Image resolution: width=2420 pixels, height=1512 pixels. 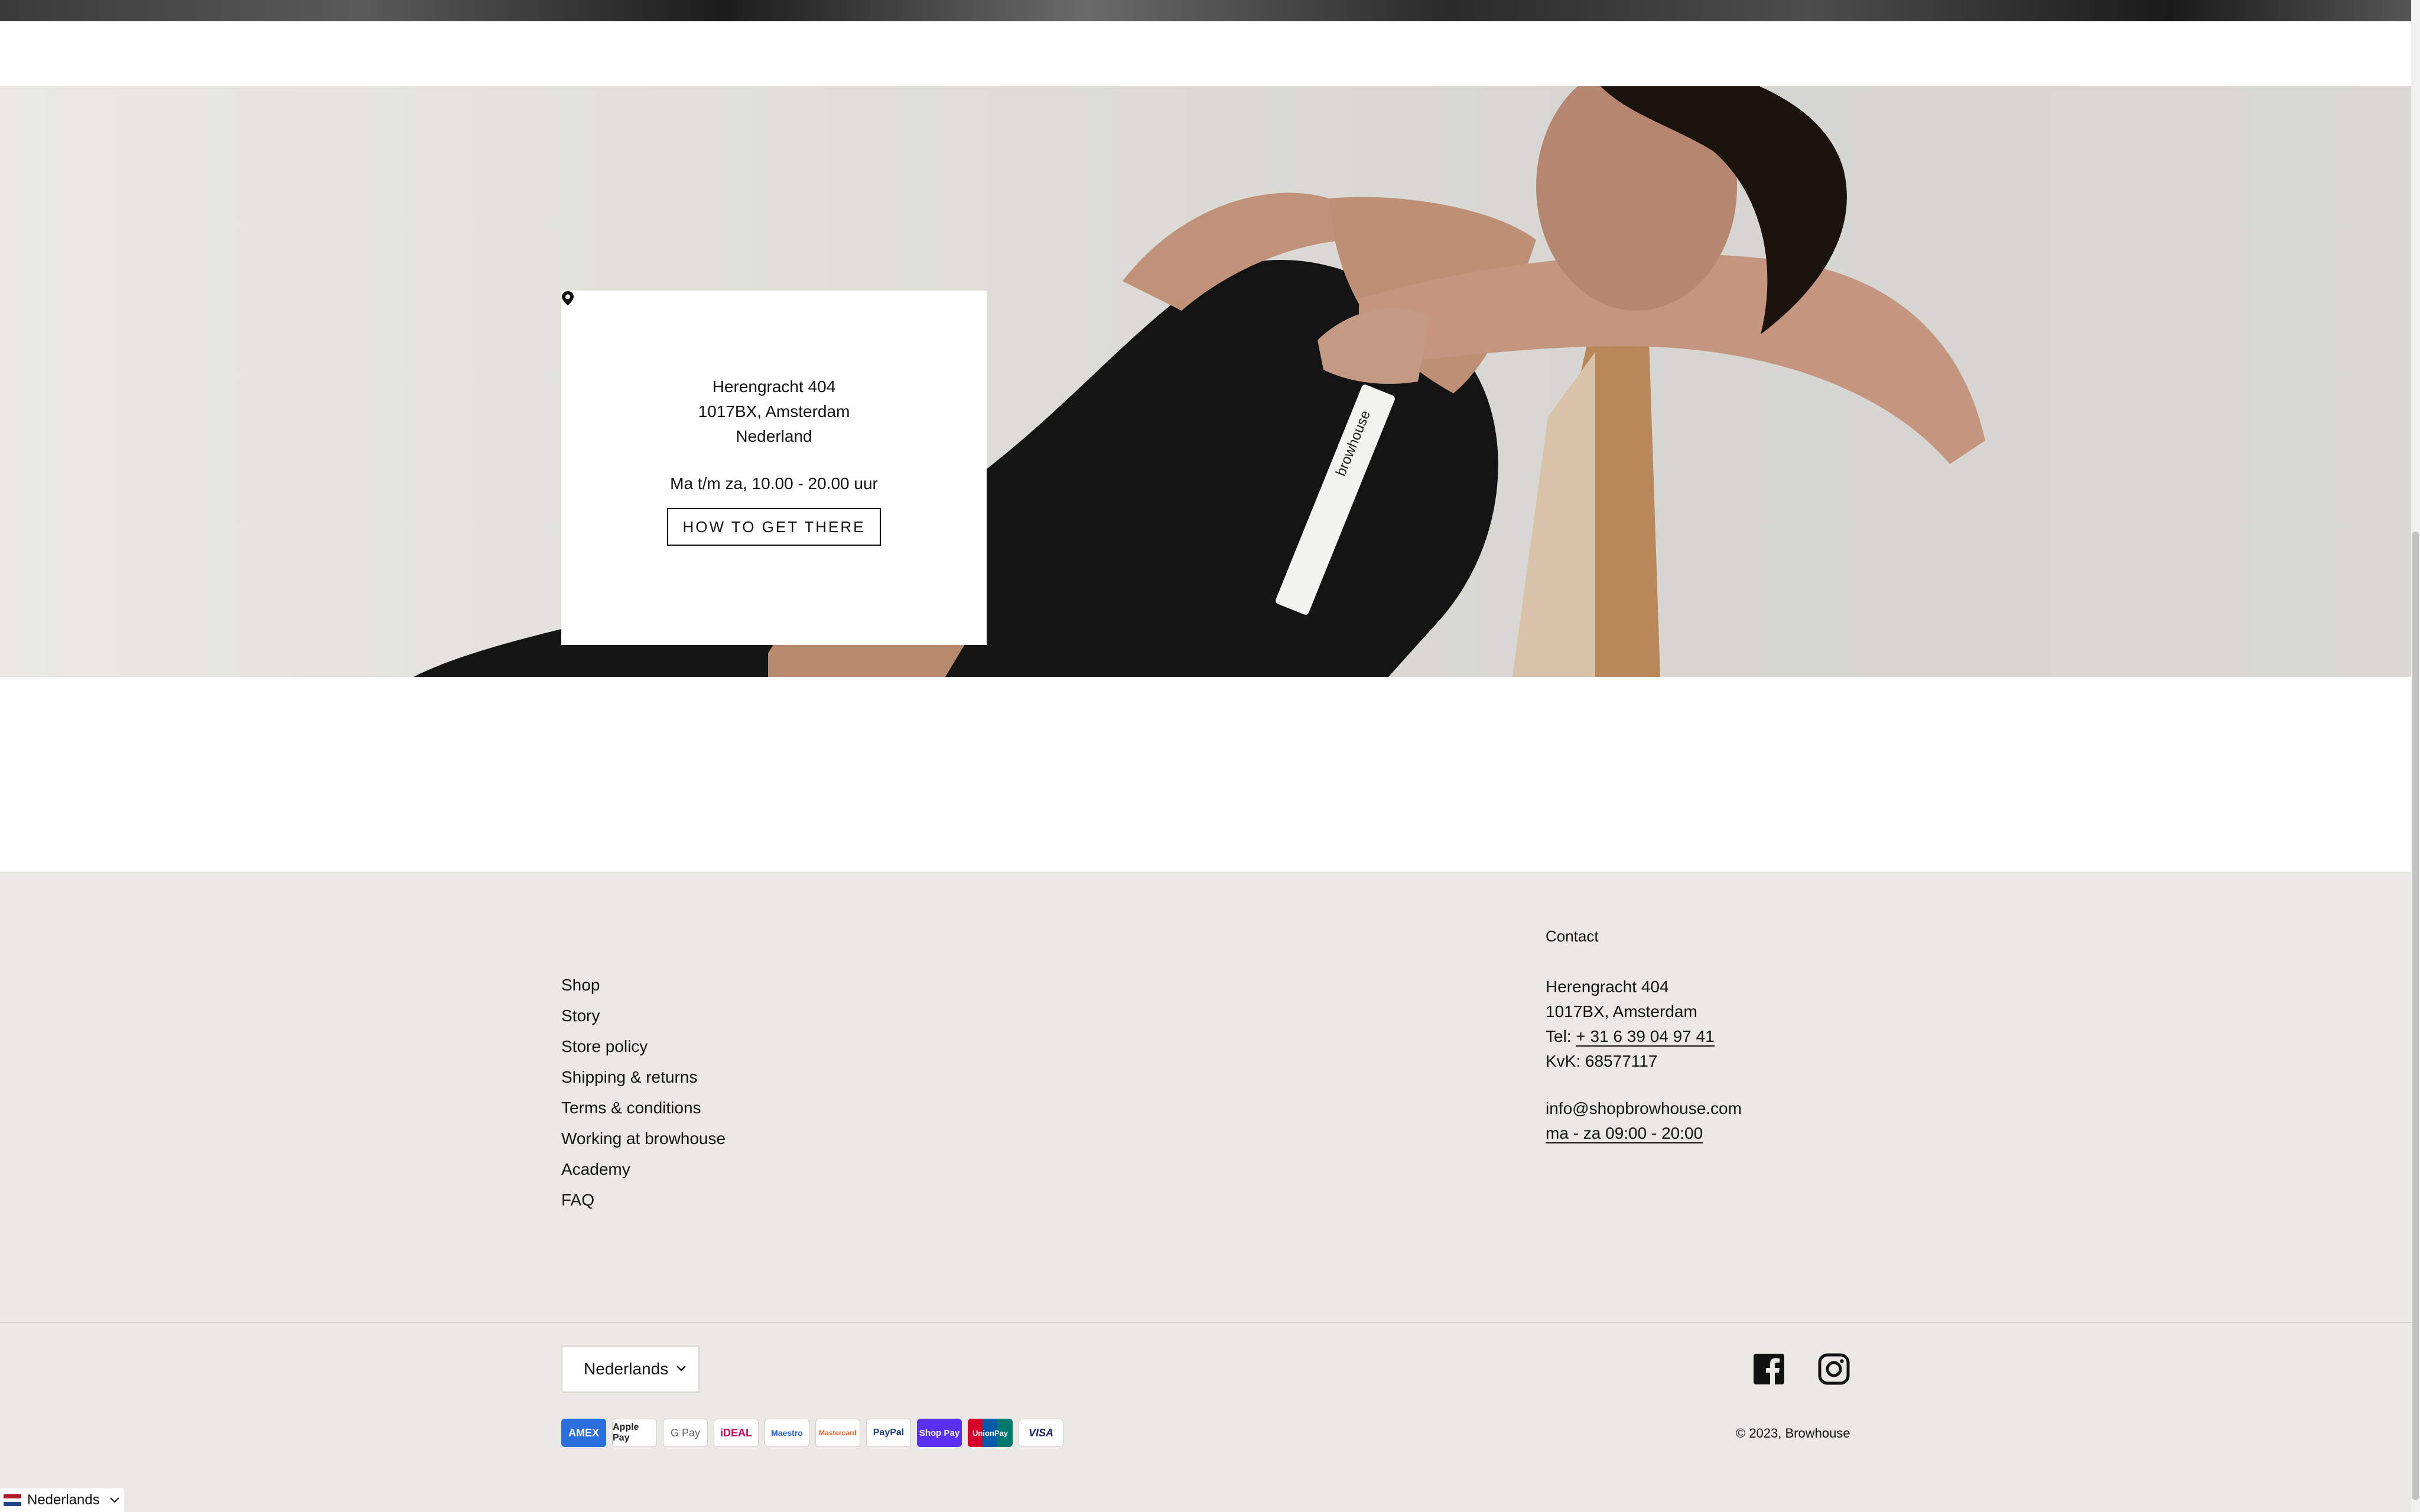 I want to click on footer-link-store-policy: Store policy, so click(x=643, y=1046).